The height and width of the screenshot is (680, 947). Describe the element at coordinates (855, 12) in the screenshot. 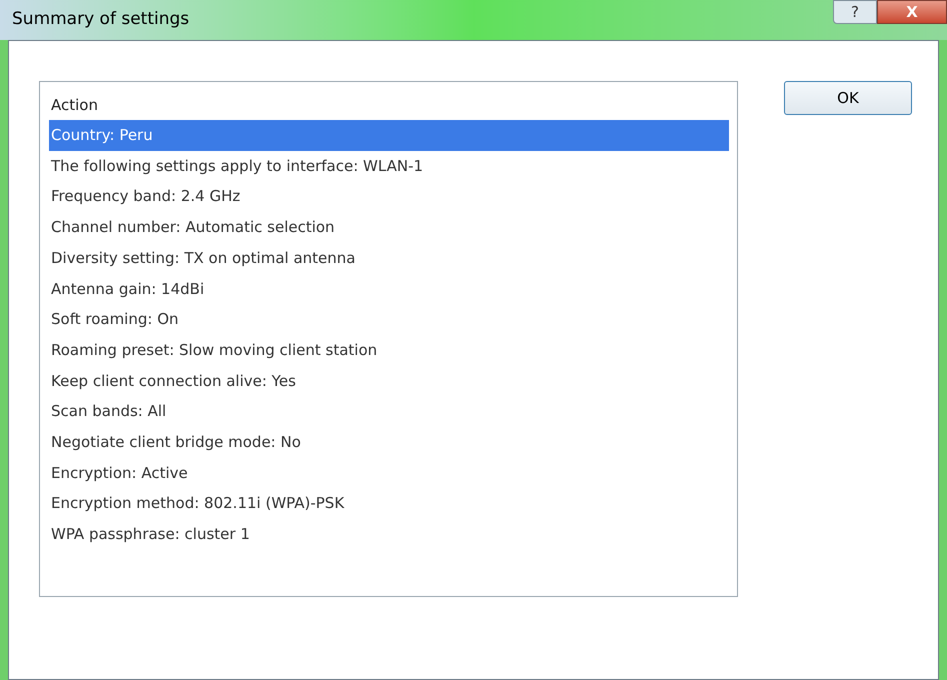

I see `help-button: ?` at that location.